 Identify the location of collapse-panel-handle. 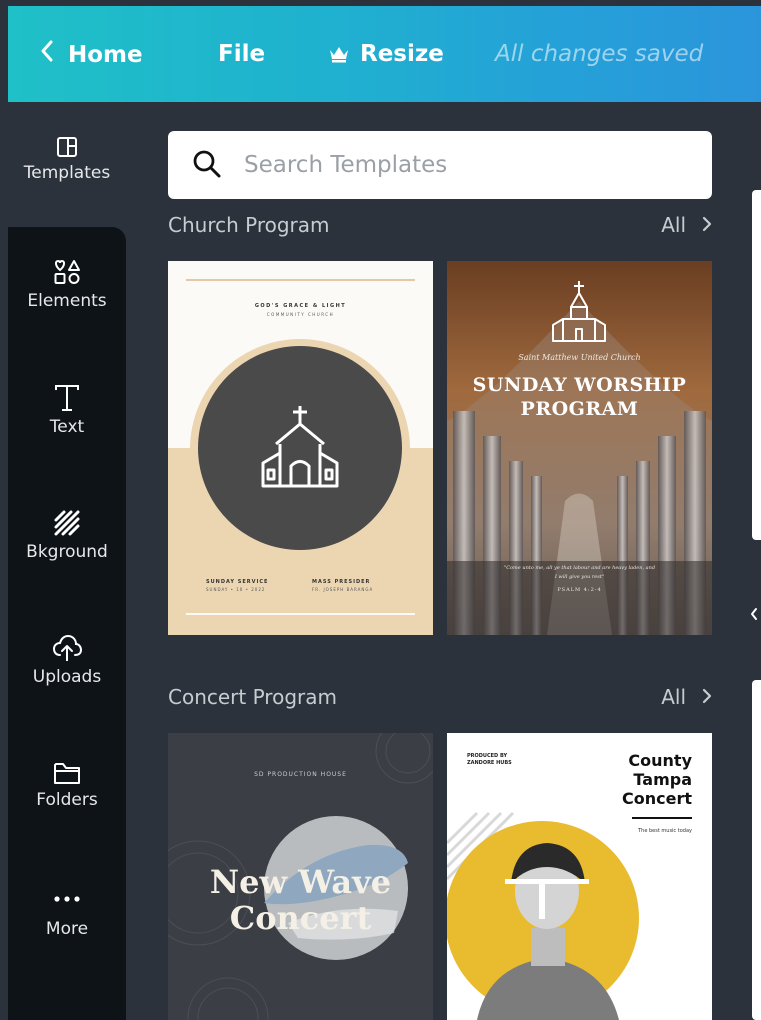
(753, 613).